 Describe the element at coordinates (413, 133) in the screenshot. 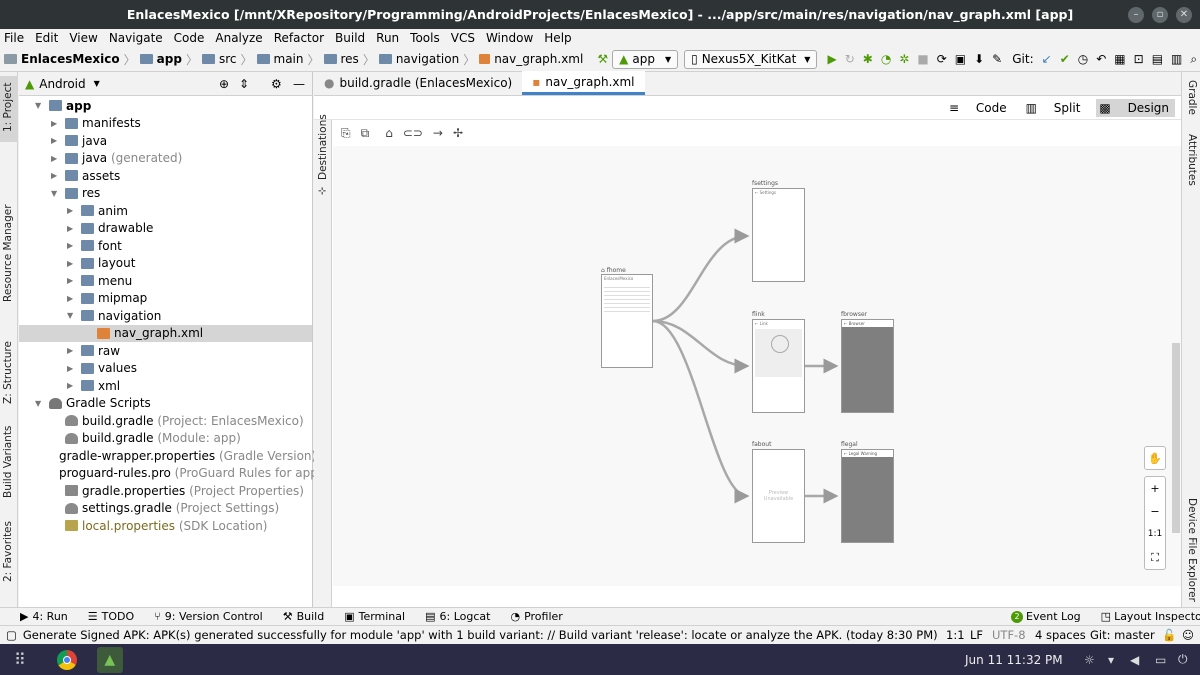

I see `deeplink-icon: ⊂⊃` at that location.